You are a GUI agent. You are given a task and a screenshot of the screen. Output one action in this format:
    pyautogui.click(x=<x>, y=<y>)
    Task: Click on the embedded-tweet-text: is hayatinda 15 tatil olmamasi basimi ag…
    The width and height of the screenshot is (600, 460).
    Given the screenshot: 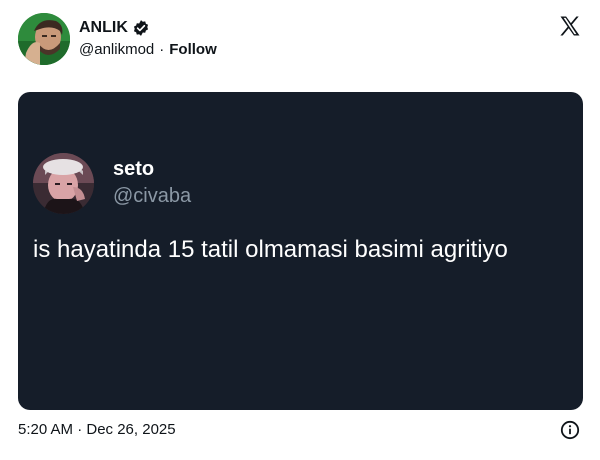 What is the action you would take?
    pyautogui.click(x=270, y=249)
    